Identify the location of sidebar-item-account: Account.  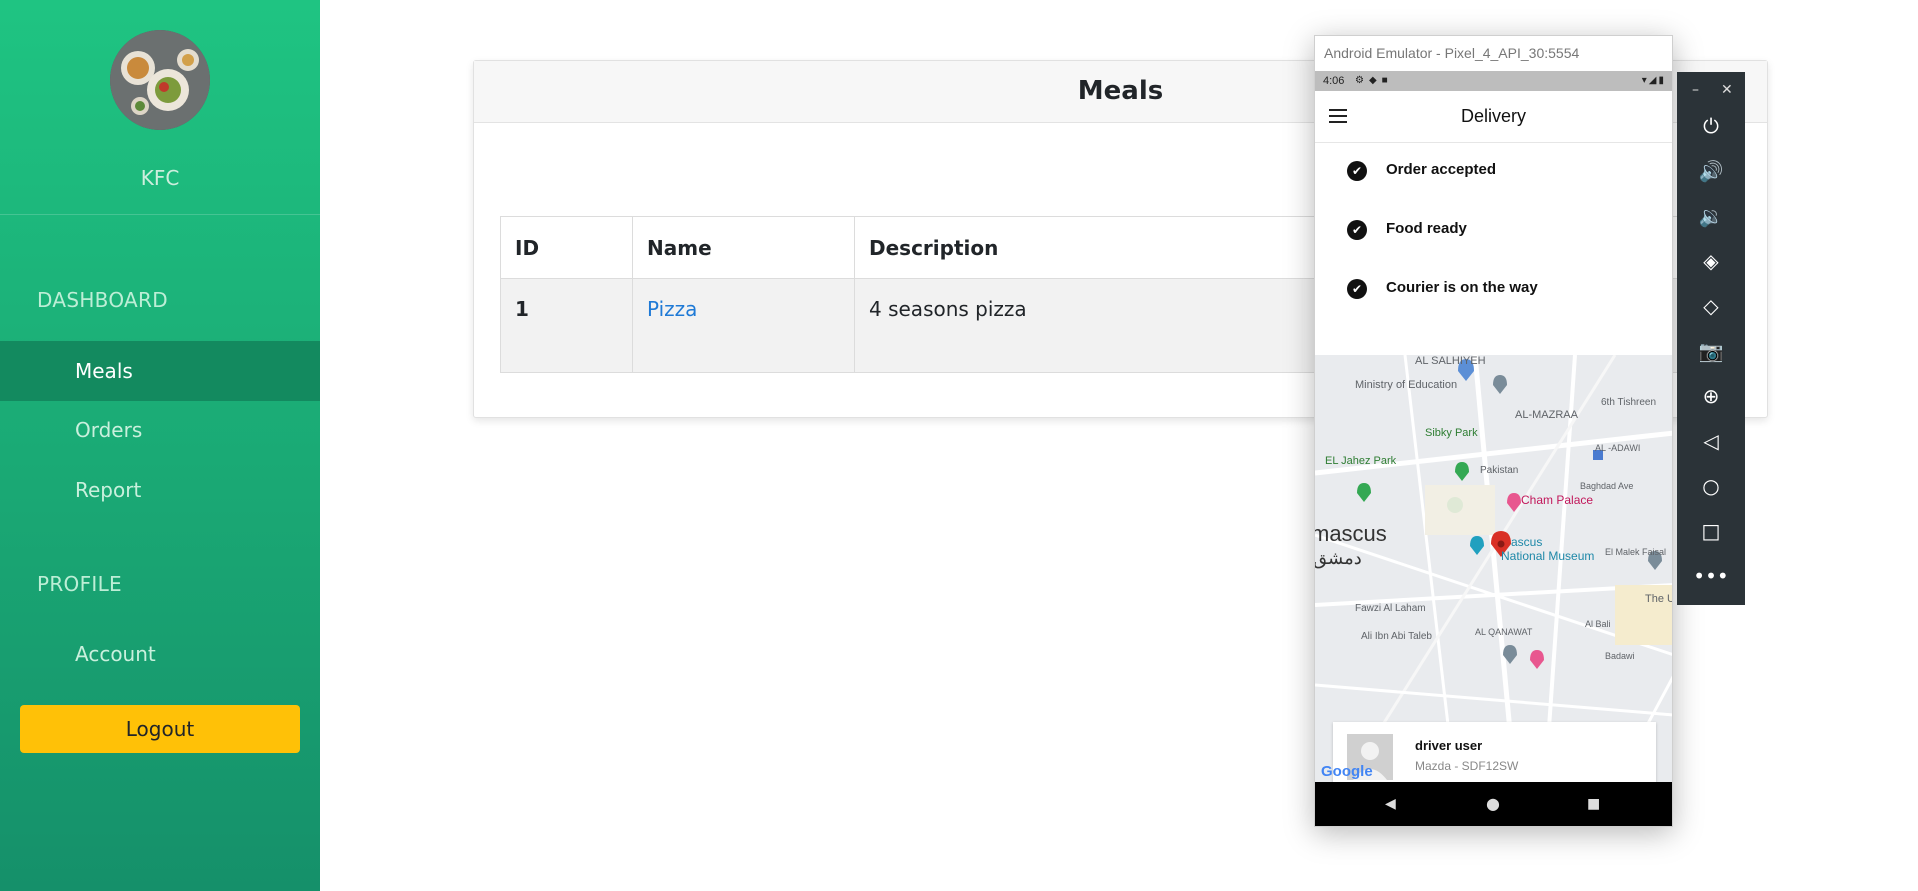
(160, 654).